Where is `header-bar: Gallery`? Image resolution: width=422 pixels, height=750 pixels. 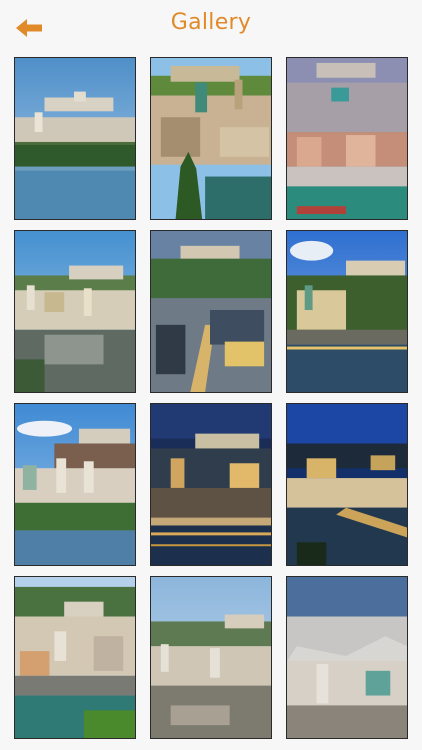
header-bar: Gallery is located at coordinates (211, 26).